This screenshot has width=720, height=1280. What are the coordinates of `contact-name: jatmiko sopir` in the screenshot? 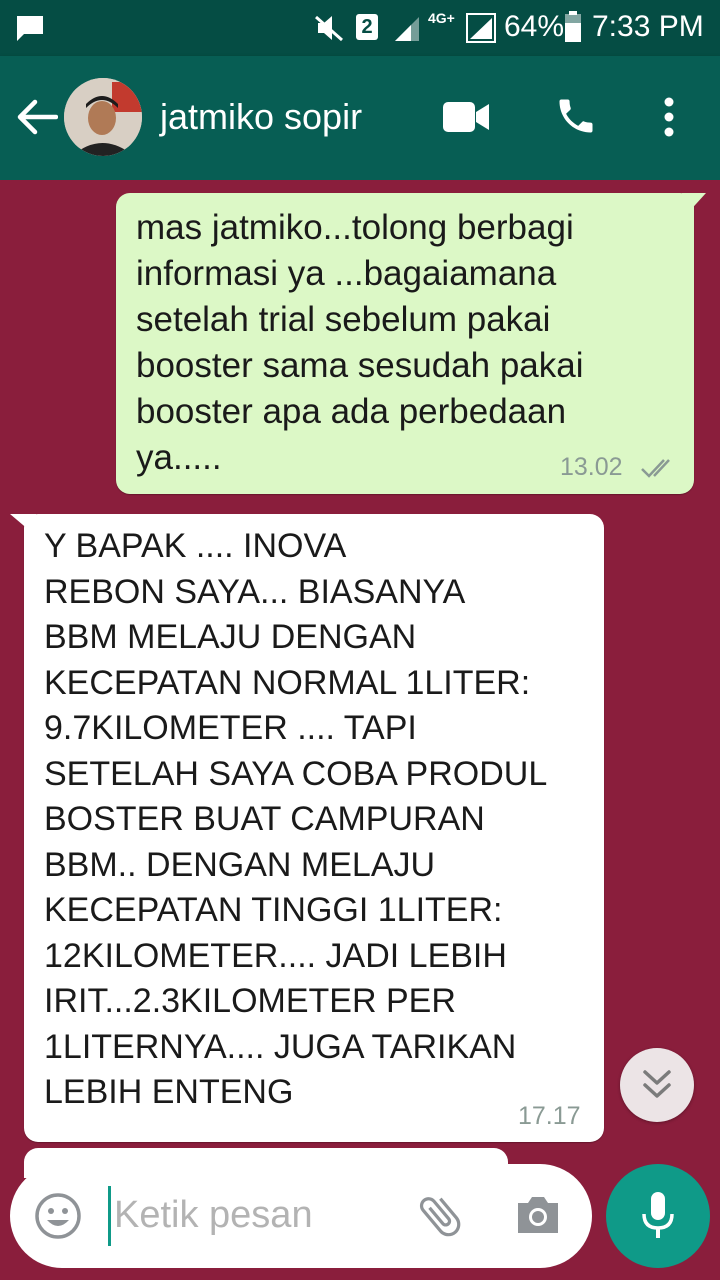 It's located at (261, 117).